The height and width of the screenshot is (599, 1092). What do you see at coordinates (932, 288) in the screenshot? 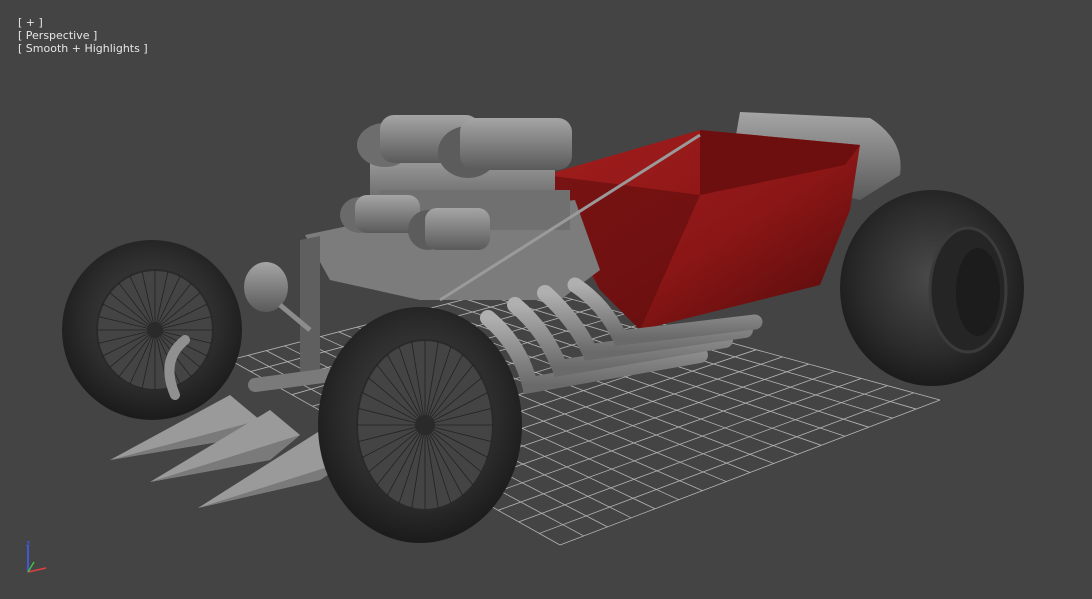
I see `rear-right-wheel` at bounding box center [932, 288].